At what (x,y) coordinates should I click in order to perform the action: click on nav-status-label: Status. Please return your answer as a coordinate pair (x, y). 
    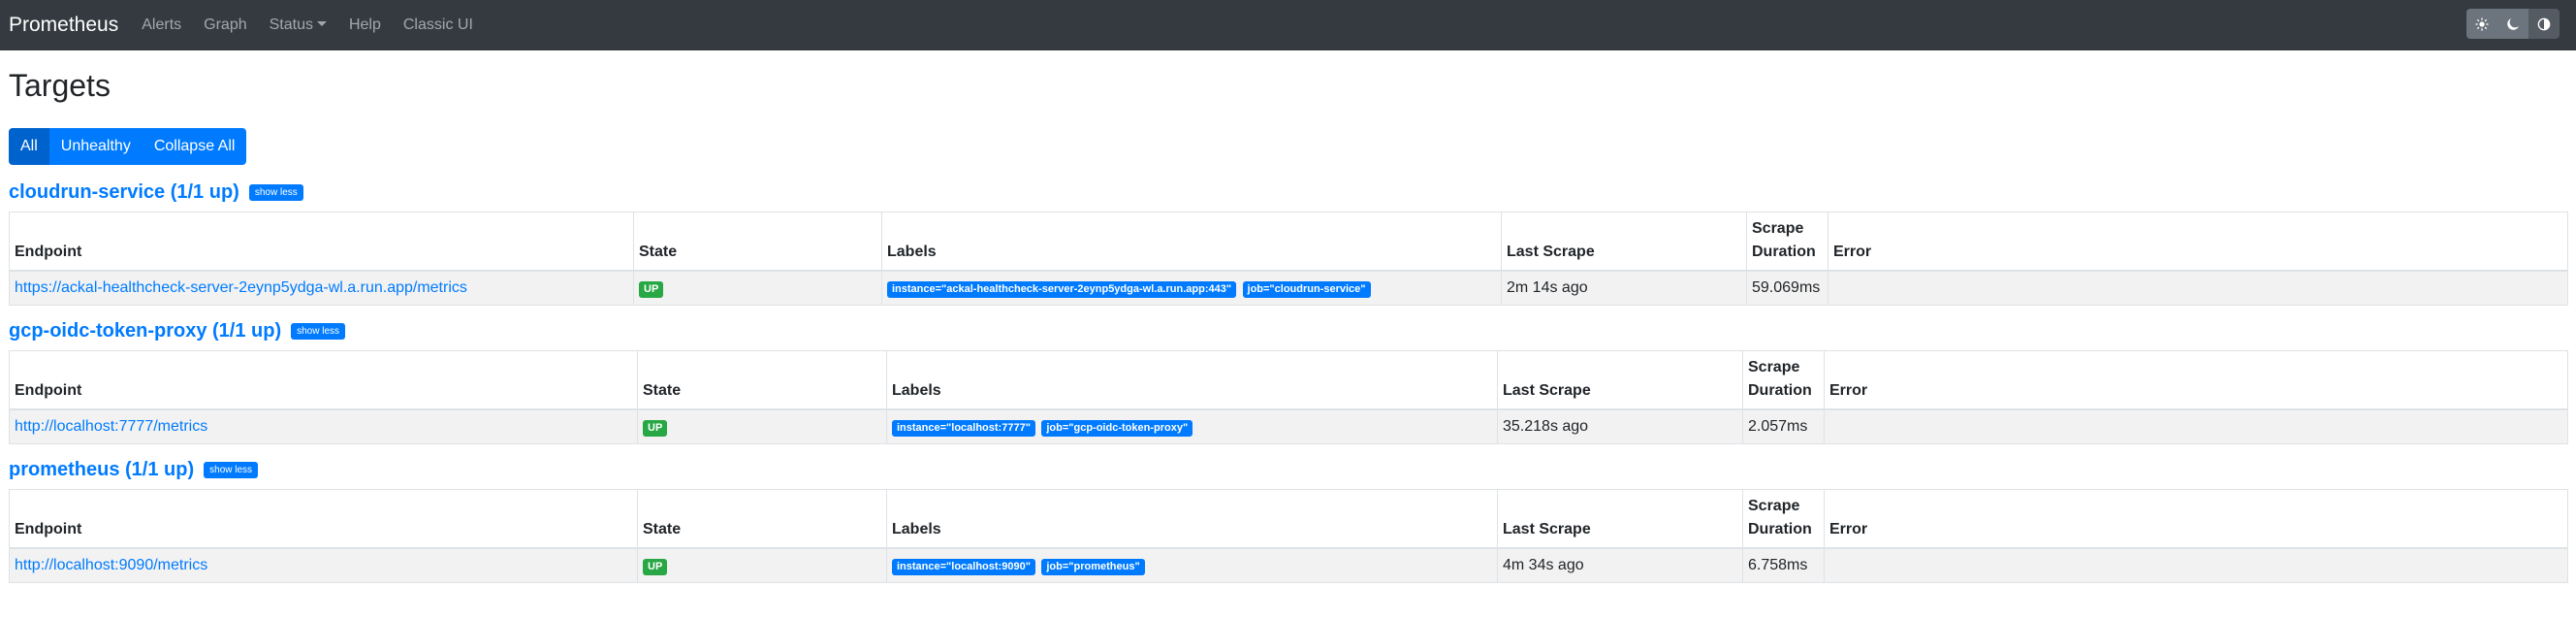
    Looking at the image, I should click on (291, 24).